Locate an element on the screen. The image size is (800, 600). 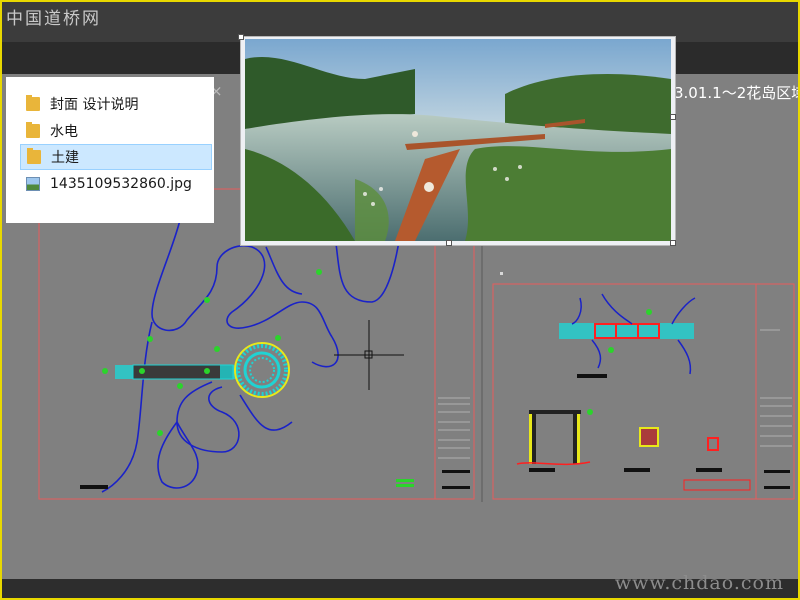
right-sheet-border is located at coordinates (643, 391).